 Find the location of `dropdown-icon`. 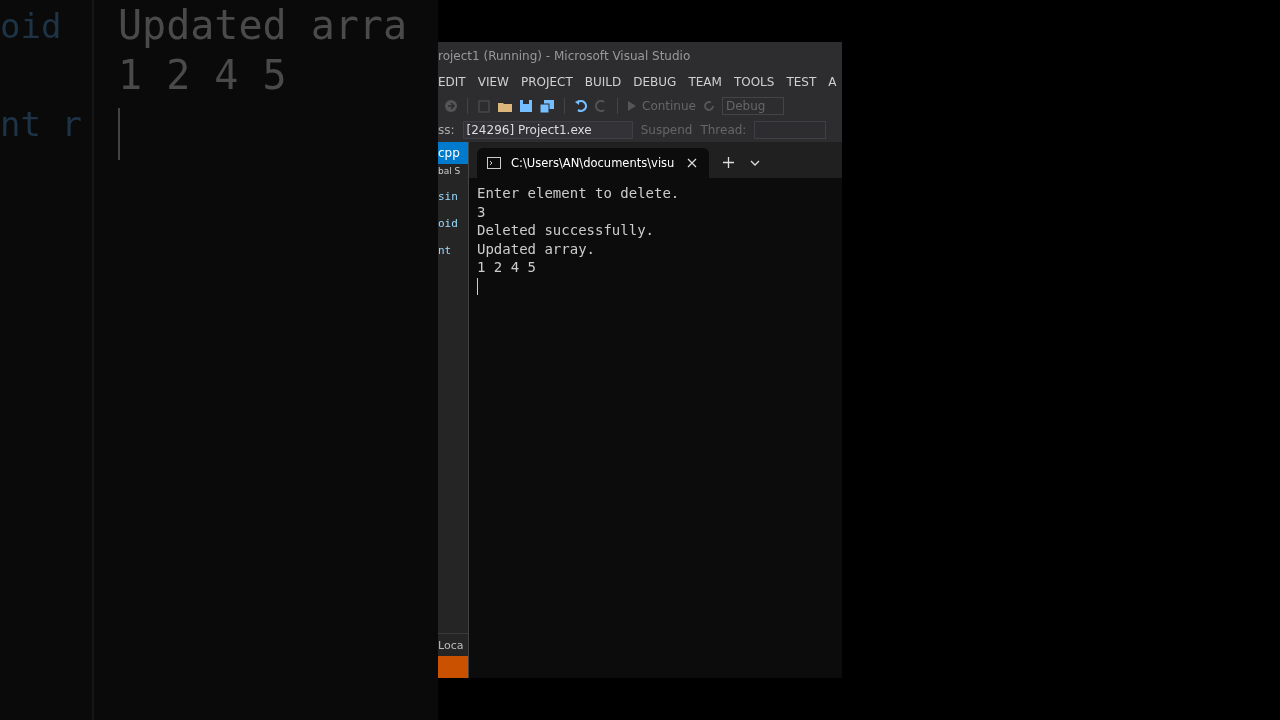

dropdown-icon is located at coordinates (755, 163).